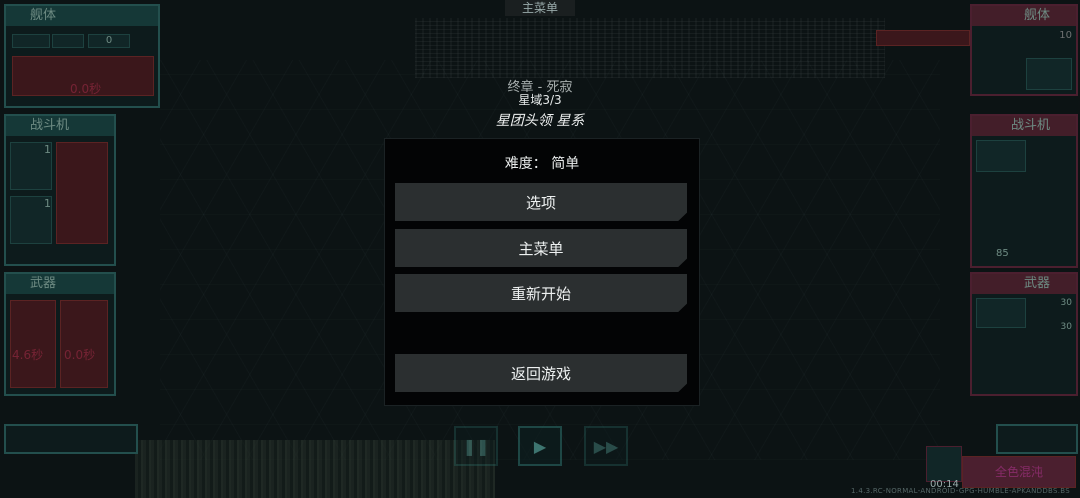 Image resolution: width=1080 pixels, height=498 pixels. I want to click on right-weapon-val-b: 30, so click(1066, 327).